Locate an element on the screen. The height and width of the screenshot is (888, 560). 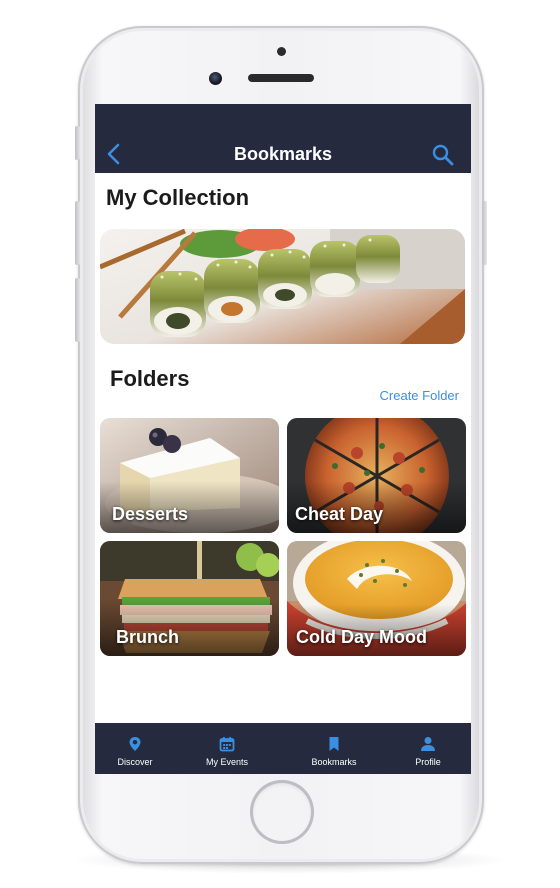
folder-label: Cold Day Mood is located at coordinates (361, 637).